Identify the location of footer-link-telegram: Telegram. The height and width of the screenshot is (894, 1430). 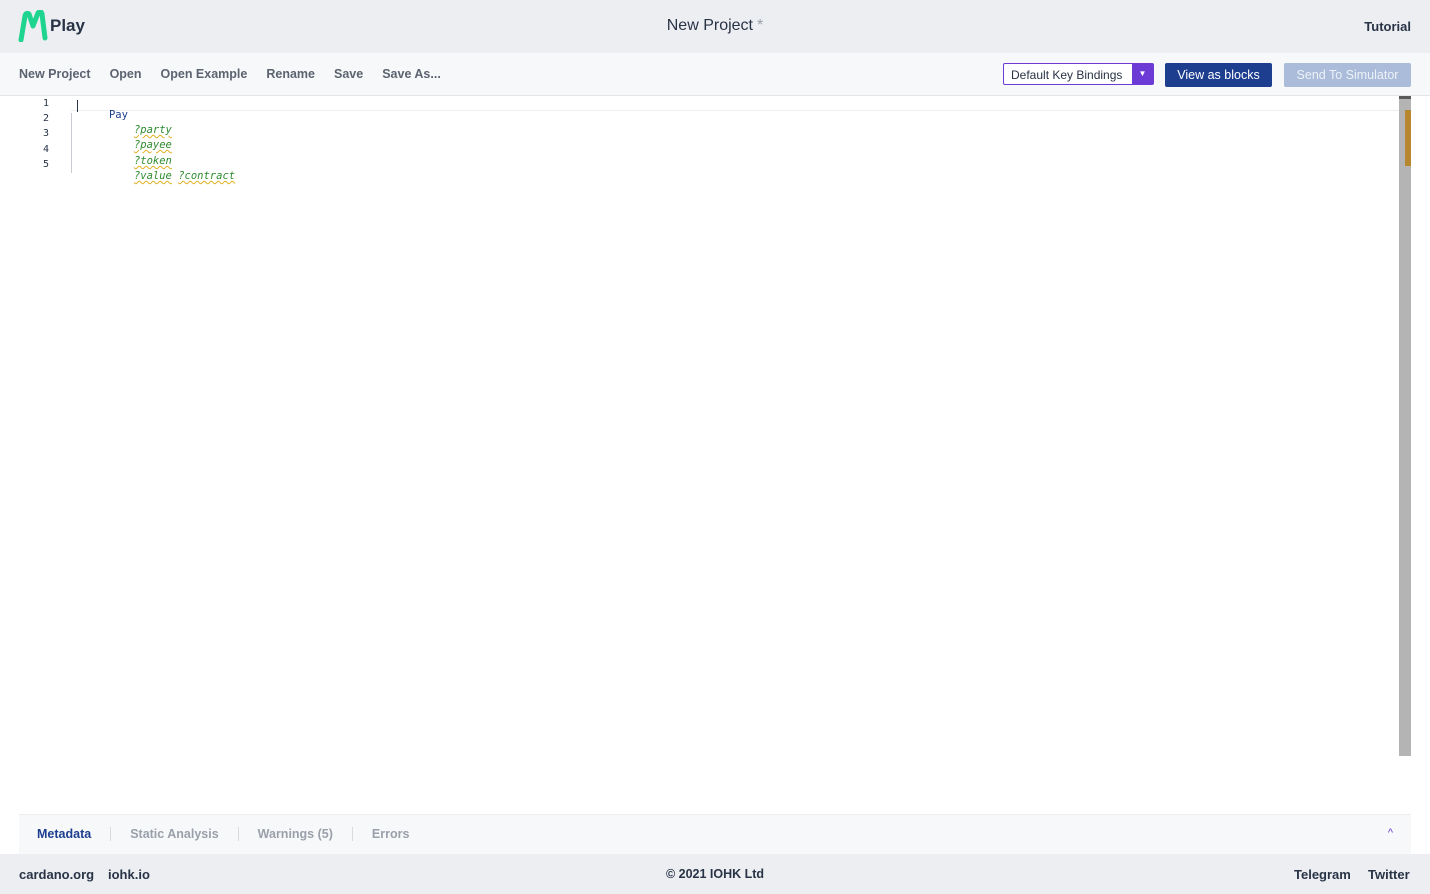
(1322, 874).